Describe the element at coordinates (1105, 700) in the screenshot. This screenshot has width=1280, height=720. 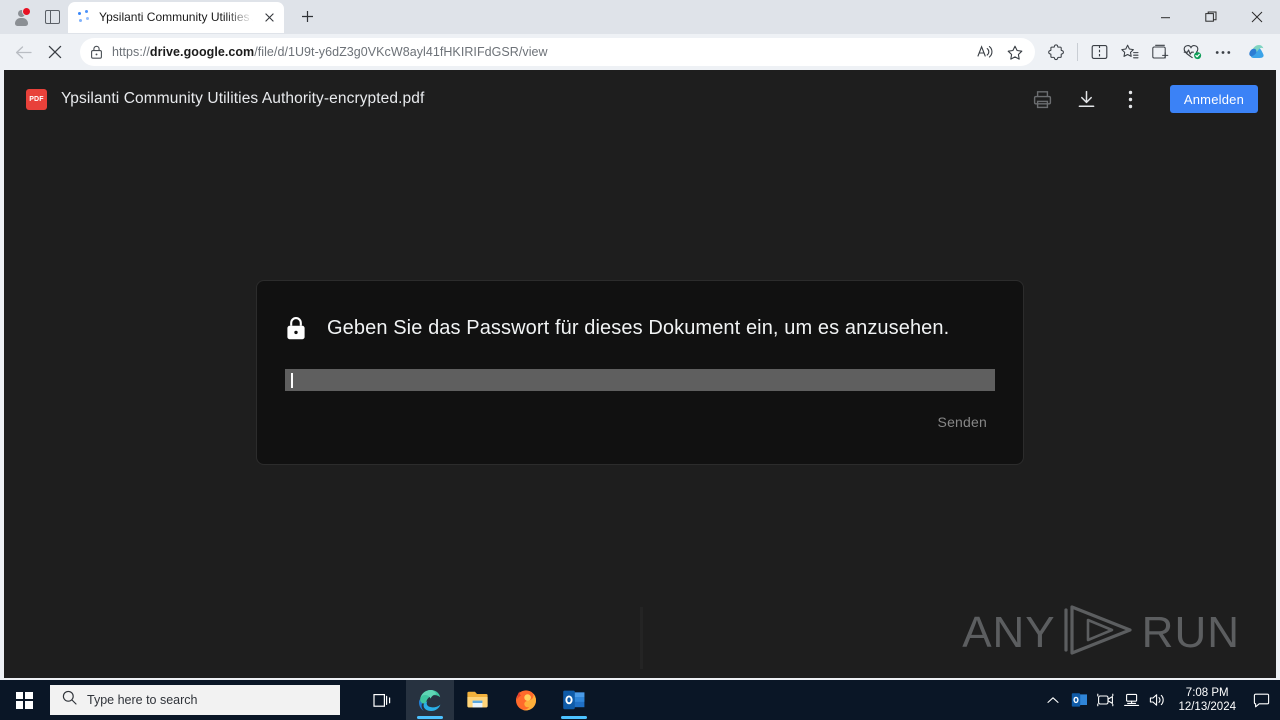
I see `camera-tray-icon` at that location.